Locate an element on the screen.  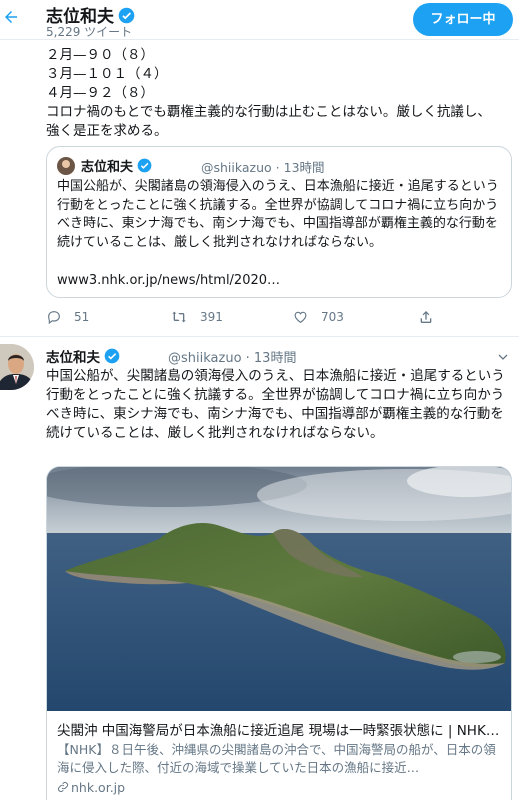
tweet-line: ２月—９０（８） is located at coordinates (100, 55).